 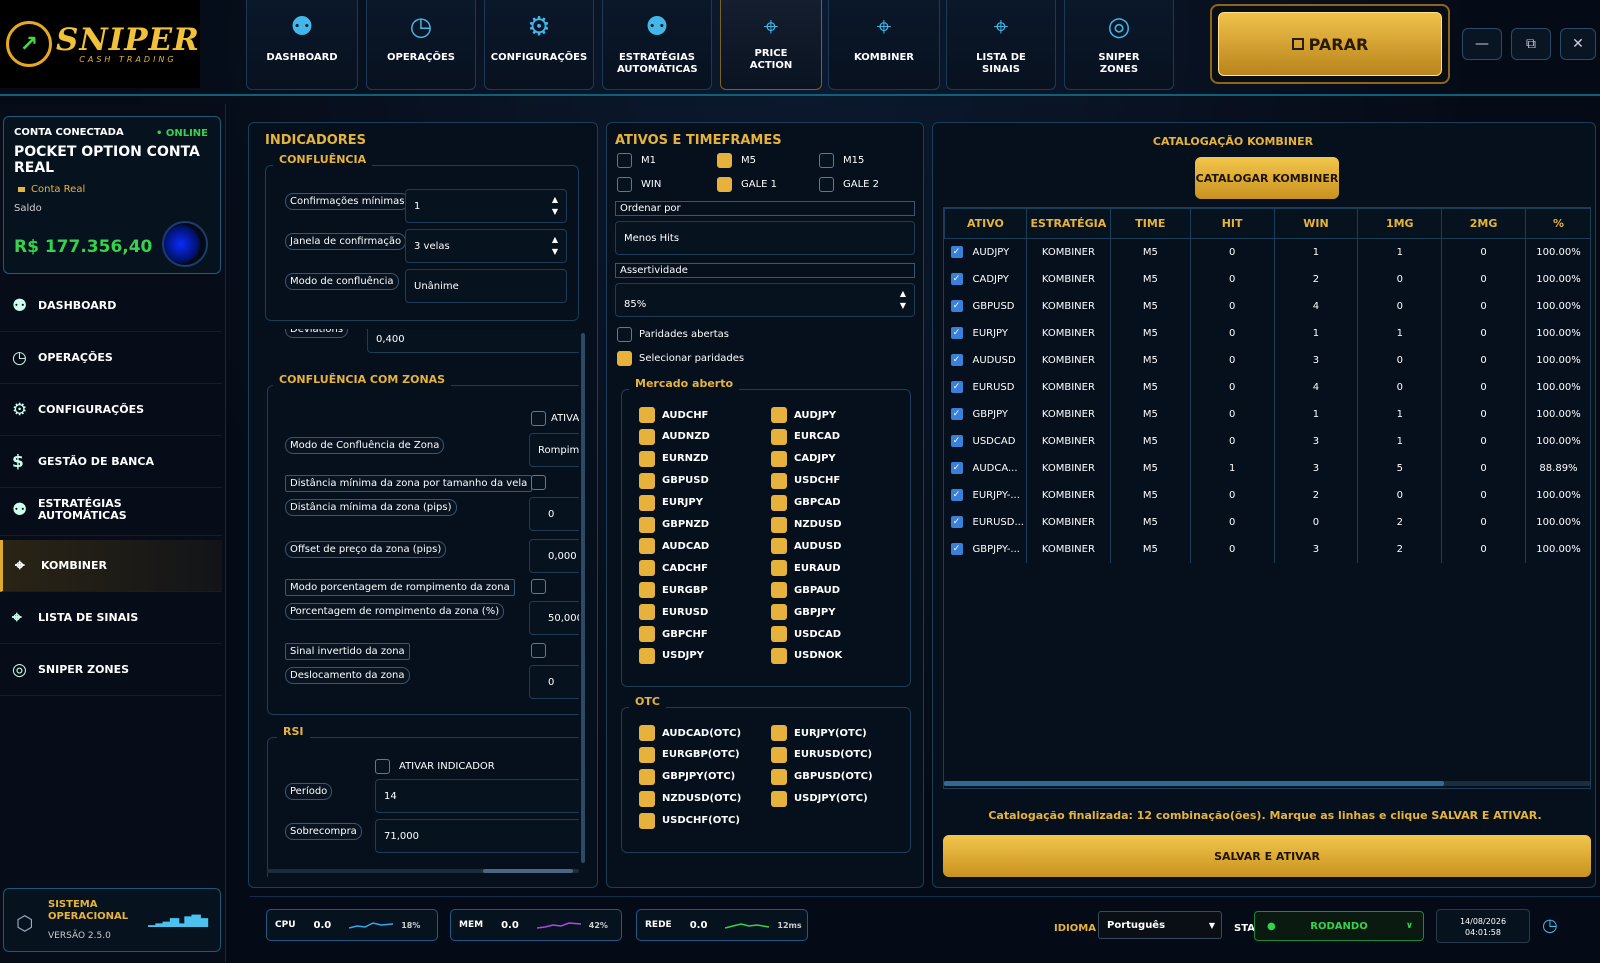 What do you see at coordinates (1267, 414) in the screenshot?
I see `table-row: ✓ GBPJPY KOMBINER M5 0 1 1 0 100.00%` at bounding box center [1267, 414].